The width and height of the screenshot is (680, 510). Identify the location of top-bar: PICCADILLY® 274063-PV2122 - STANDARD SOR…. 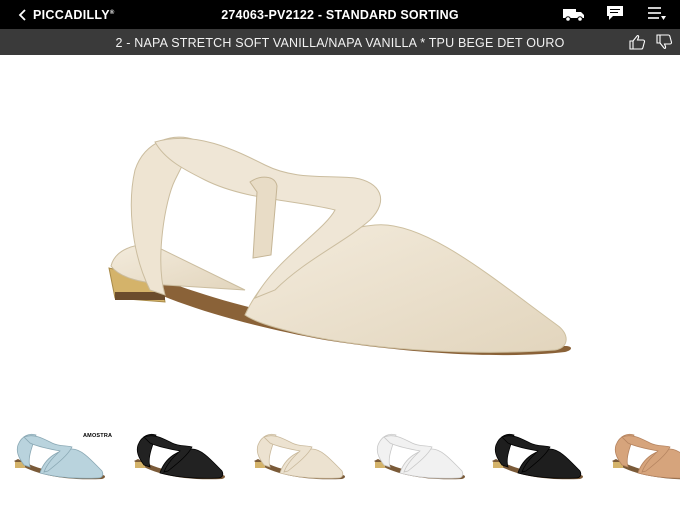
(340, 14).